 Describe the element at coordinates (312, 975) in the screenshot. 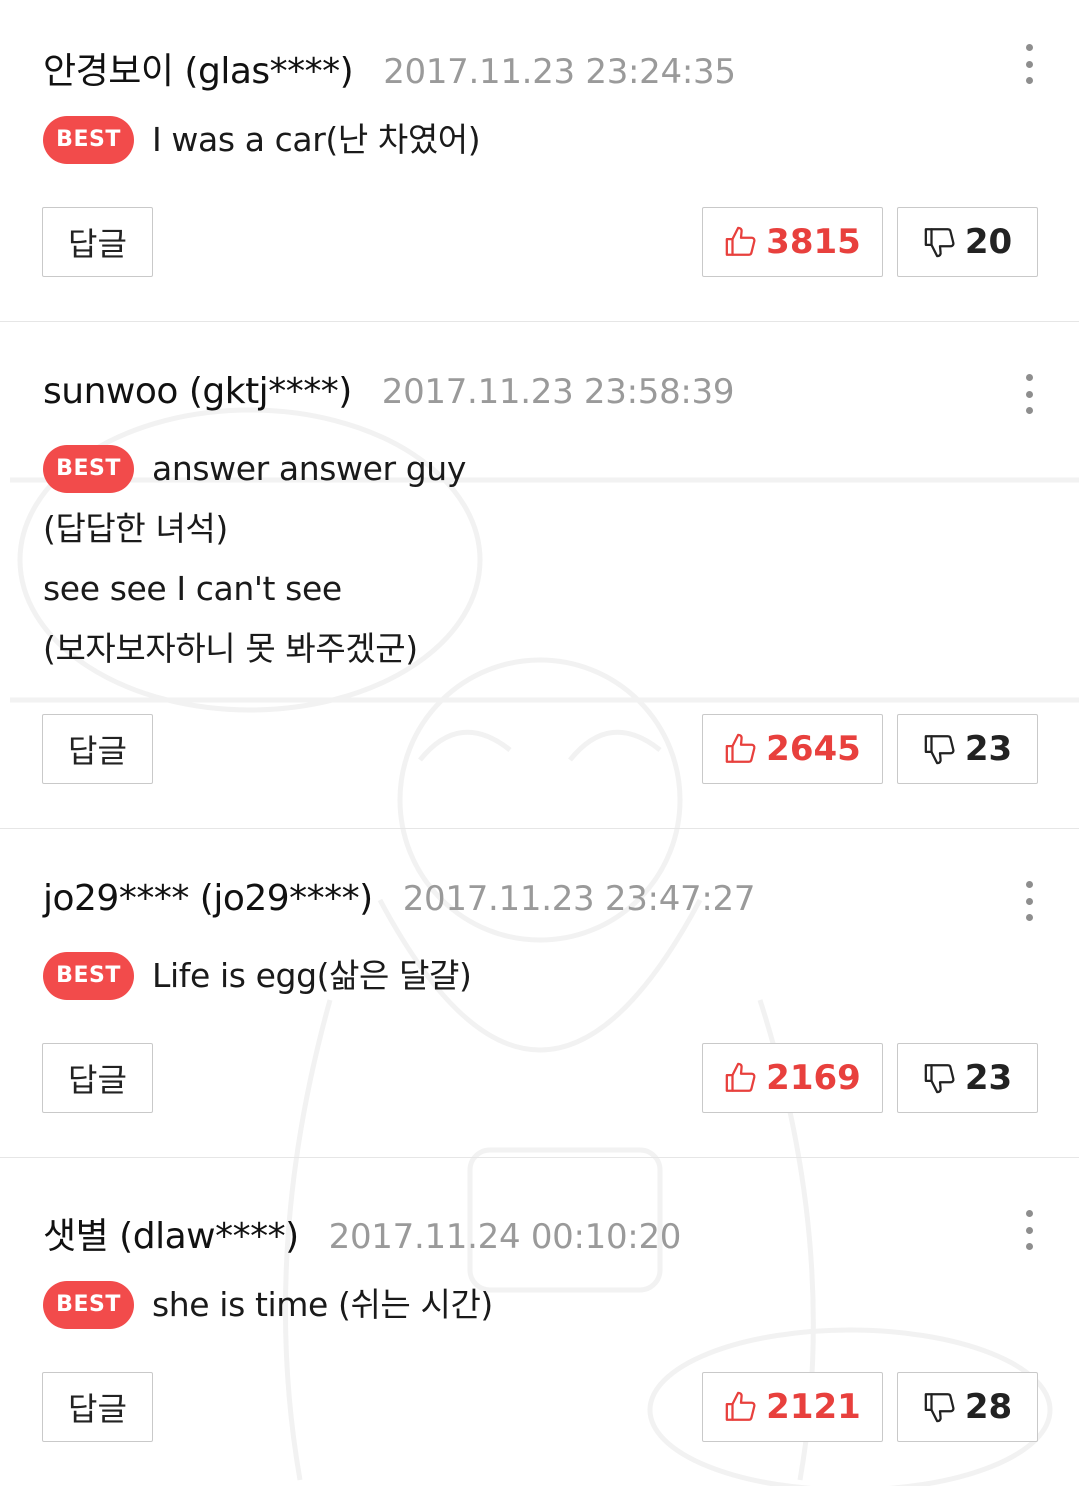

I see `comment-text-line: Life is egg(삶은 달걀)` at that location.